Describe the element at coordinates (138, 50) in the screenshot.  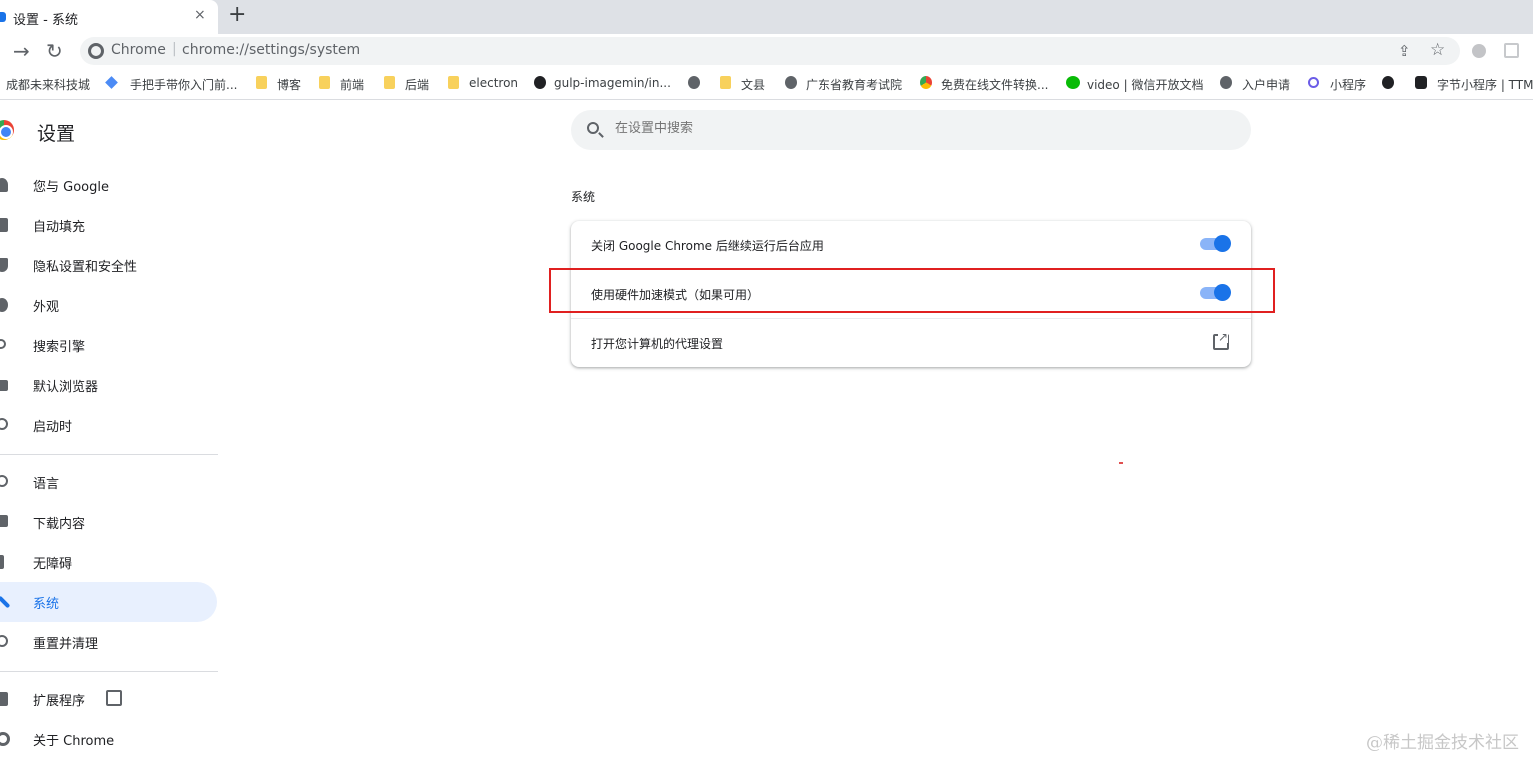
I see `omnibox-site-label: Chrome` at that location.